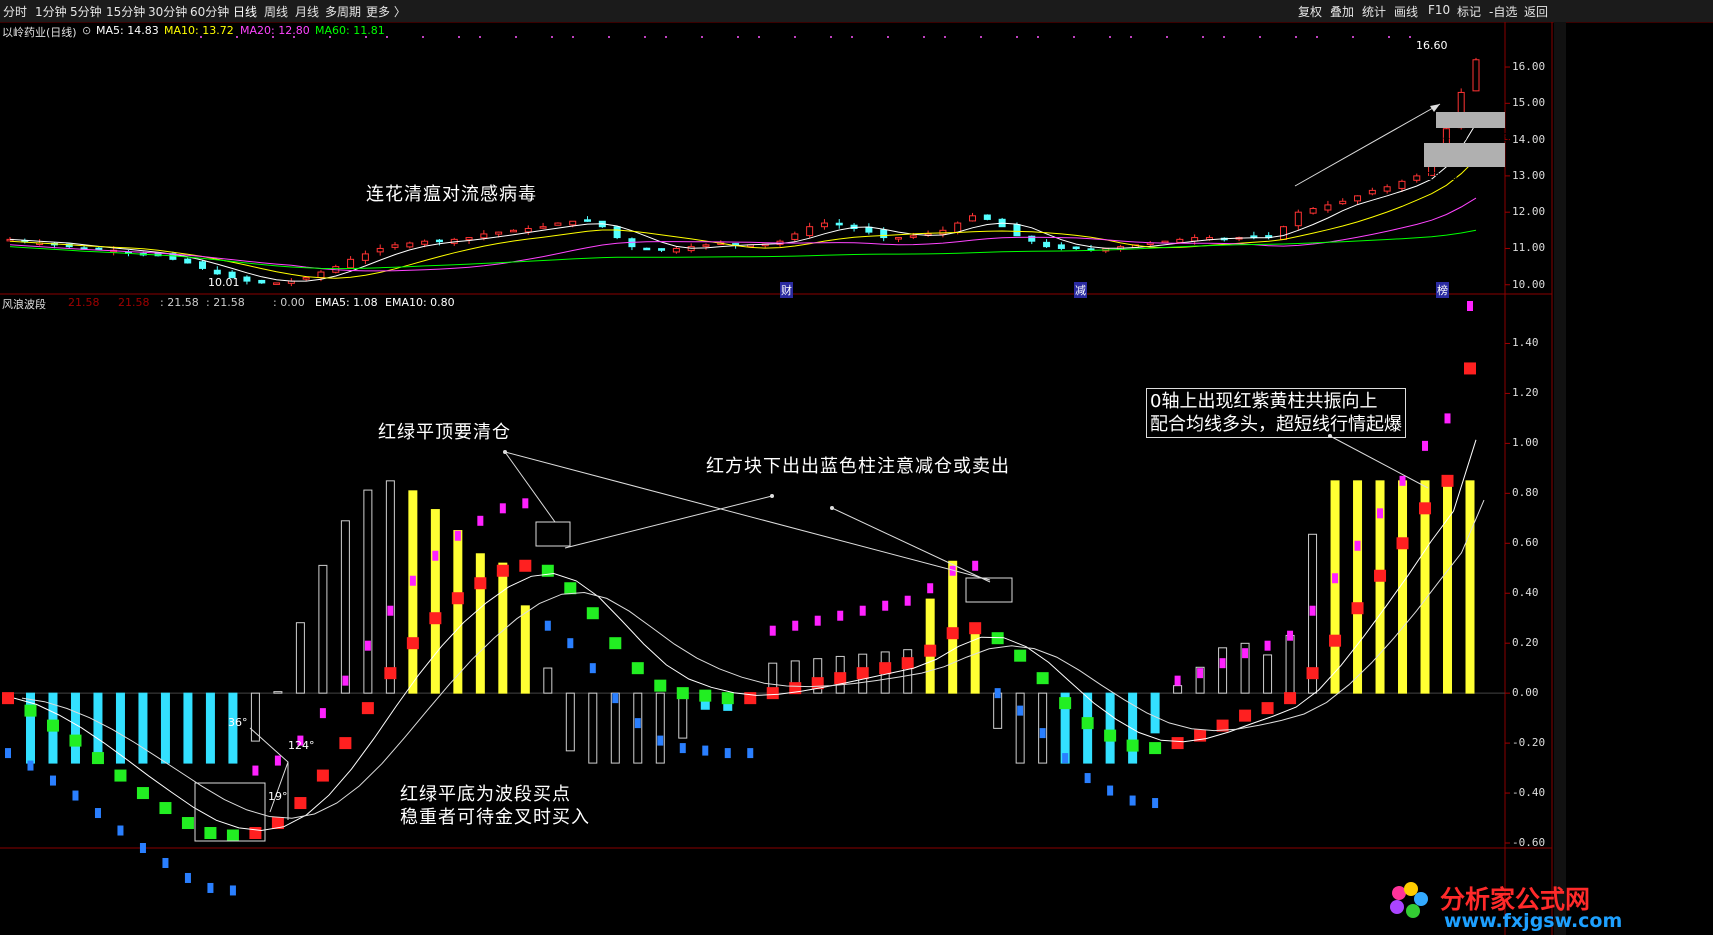  What do you see at coordinates (743, 202) in the screenshot?
I see `ma5-line` at bounding box center [743, 202].